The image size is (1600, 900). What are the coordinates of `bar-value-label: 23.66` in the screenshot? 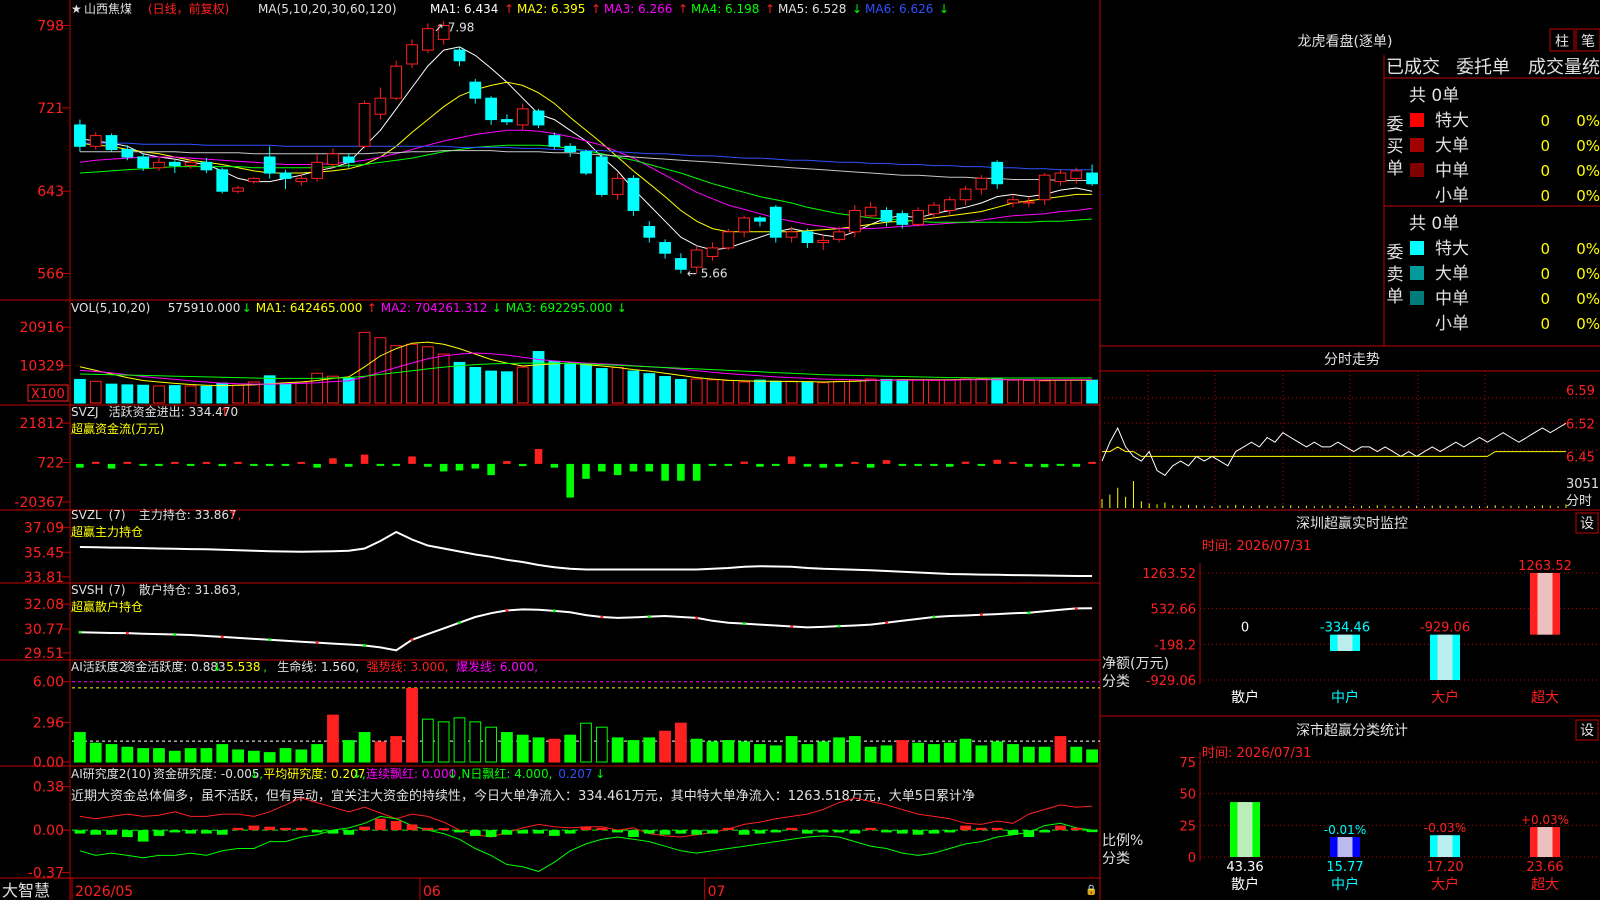 It's located at (1544, 867).